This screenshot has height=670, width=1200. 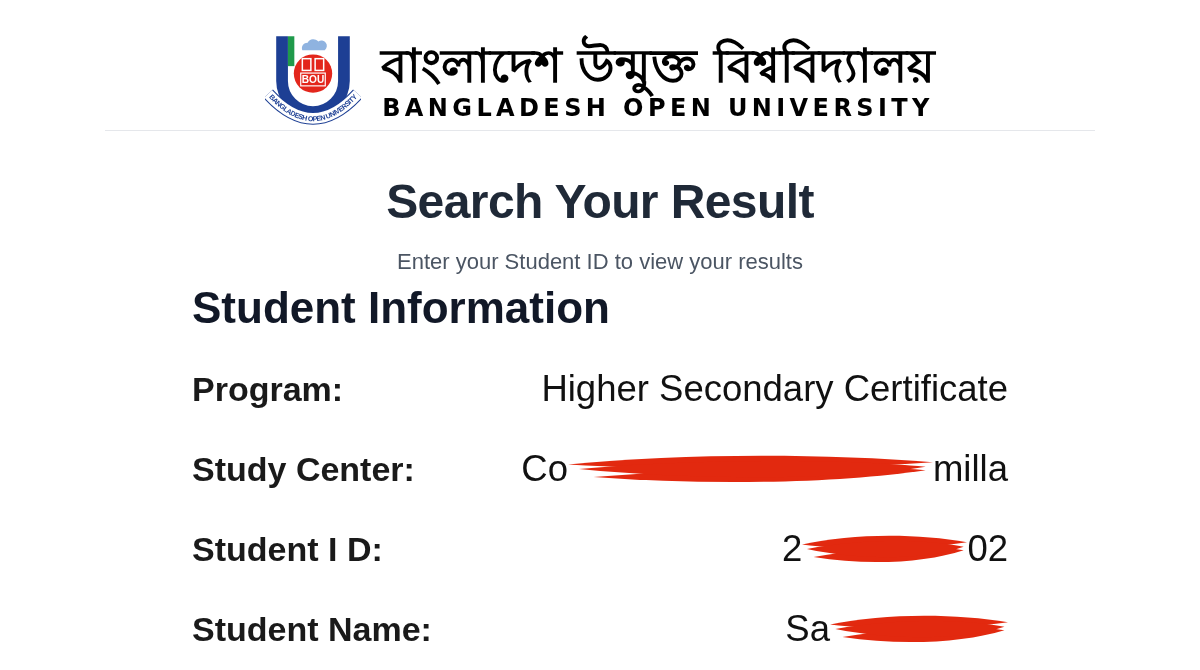 I want to click on field-value: Co, so click(x=544, y=469).